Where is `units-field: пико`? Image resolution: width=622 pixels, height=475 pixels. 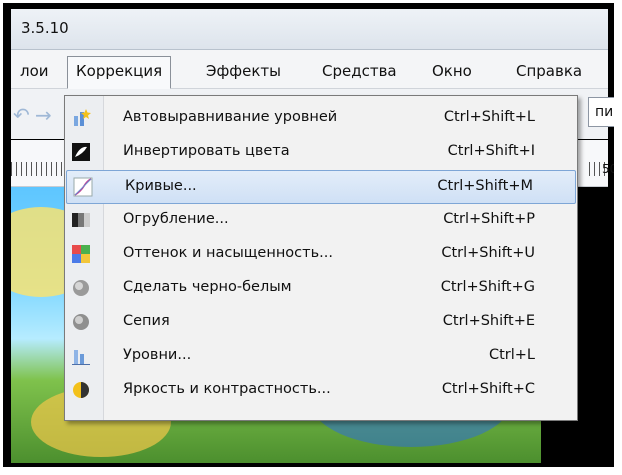
units-field: пико is located at coordinates (601, 112).